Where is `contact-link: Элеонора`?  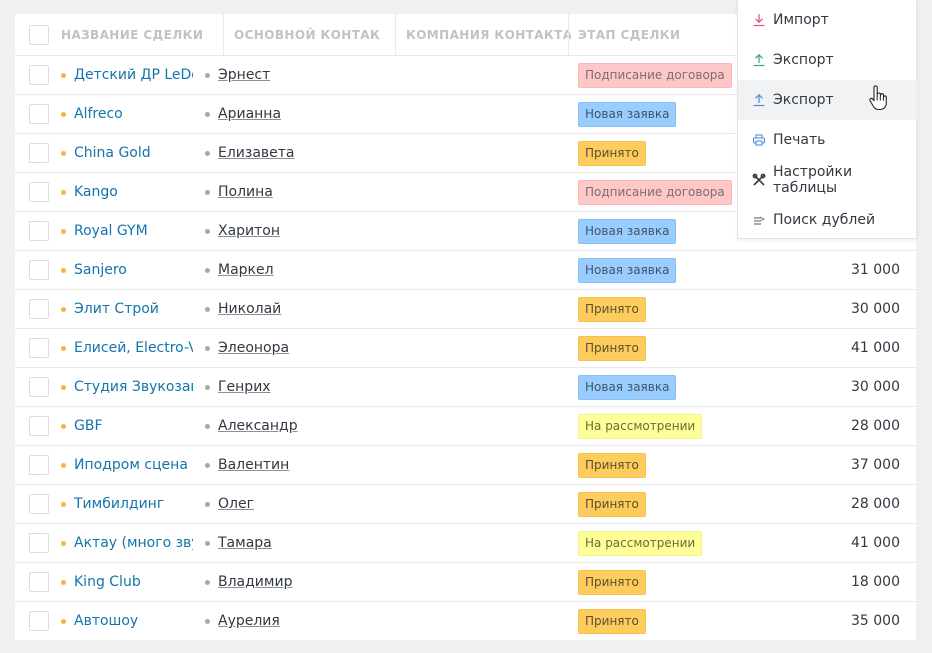
contact-link: Элеонора is located at coordinates (253, 348).